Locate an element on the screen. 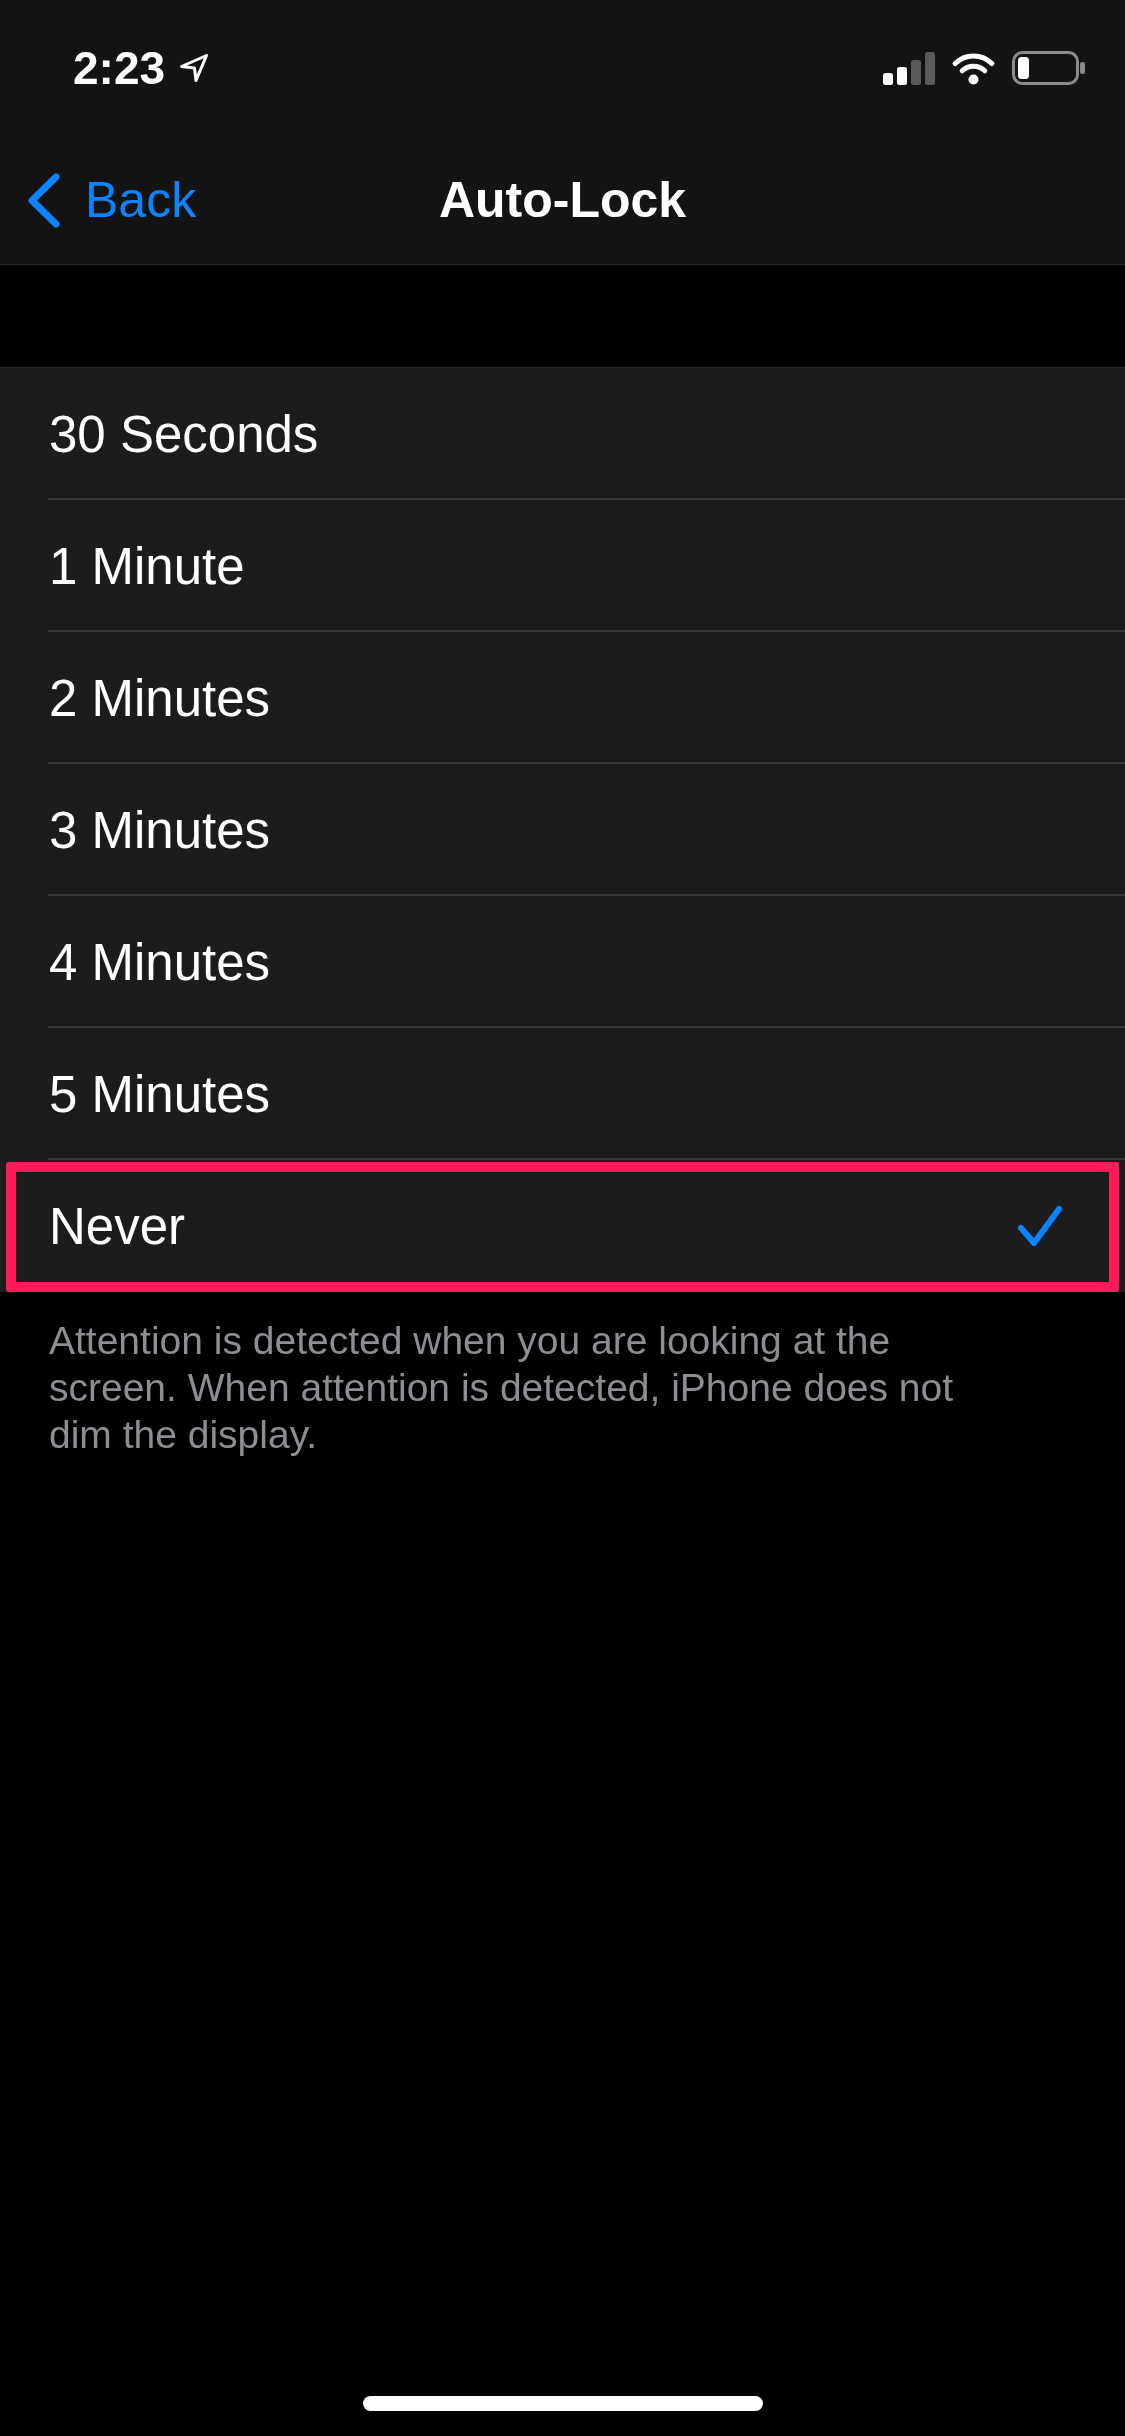 This screenshot has height=2436, width=1125. option-row: 2 Minutes is located at coordinates (562, 698).